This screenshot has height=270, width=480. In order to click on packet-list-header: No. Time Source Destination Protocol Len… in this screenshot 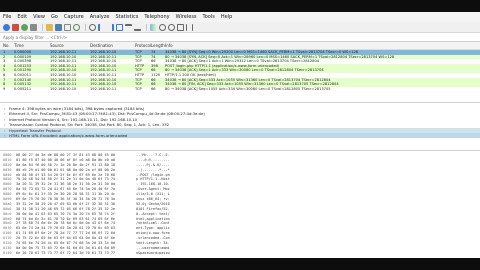, I will do `click(240, 46)`.